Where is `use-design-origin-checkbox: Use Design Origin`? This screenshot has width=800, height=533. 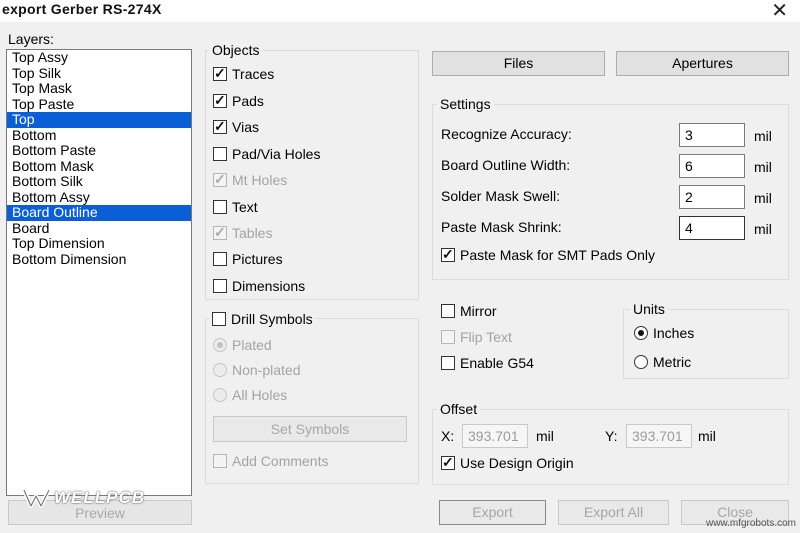
use-design-origin-checkbox: Use Design Origin is located at coordinates (507, 462).